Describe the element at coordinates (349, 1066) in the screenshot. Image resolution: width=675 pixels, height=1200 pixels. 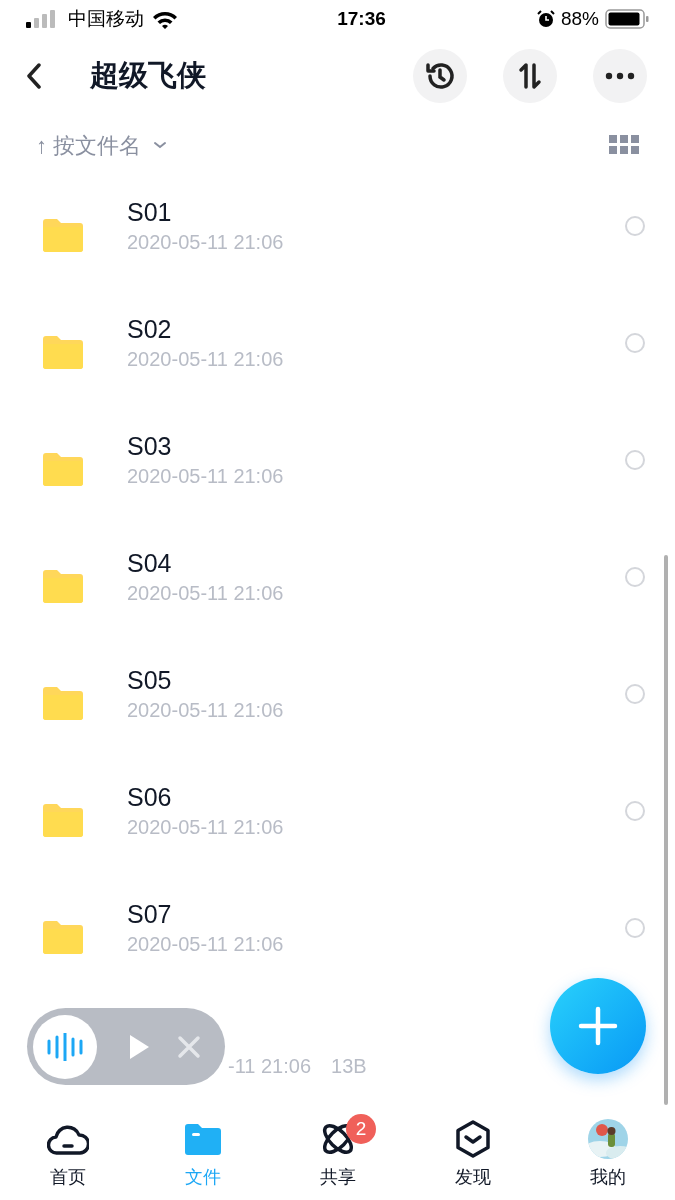
I see `file-size: 13B` at that location.